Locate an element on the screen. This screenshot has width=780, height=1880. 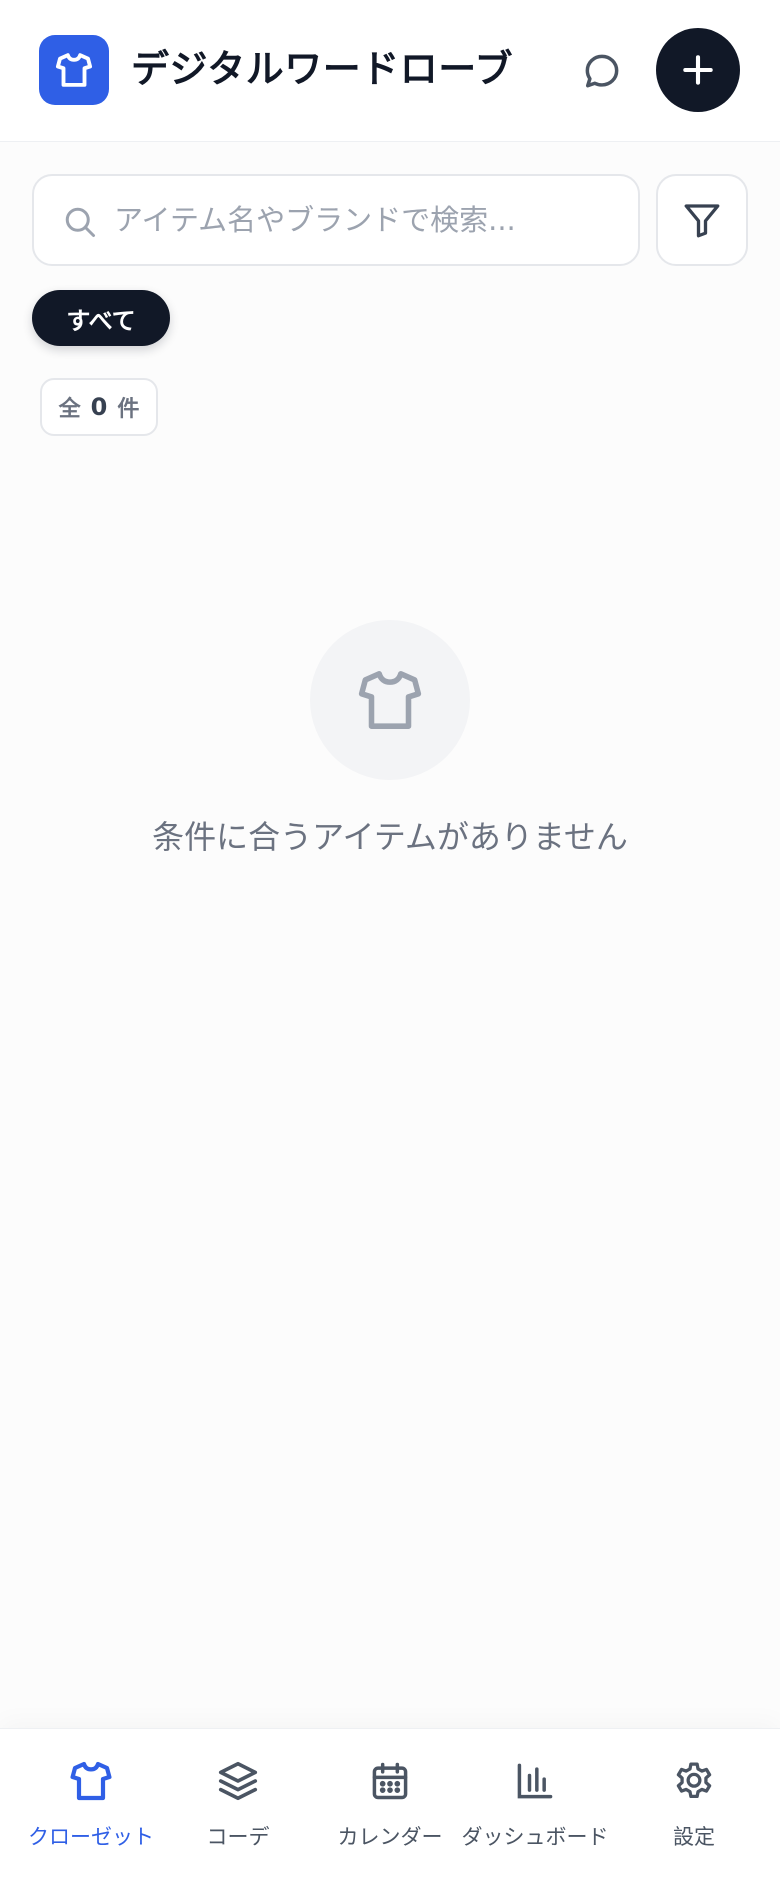
layers-icon is located at coordinates (238, 1781).